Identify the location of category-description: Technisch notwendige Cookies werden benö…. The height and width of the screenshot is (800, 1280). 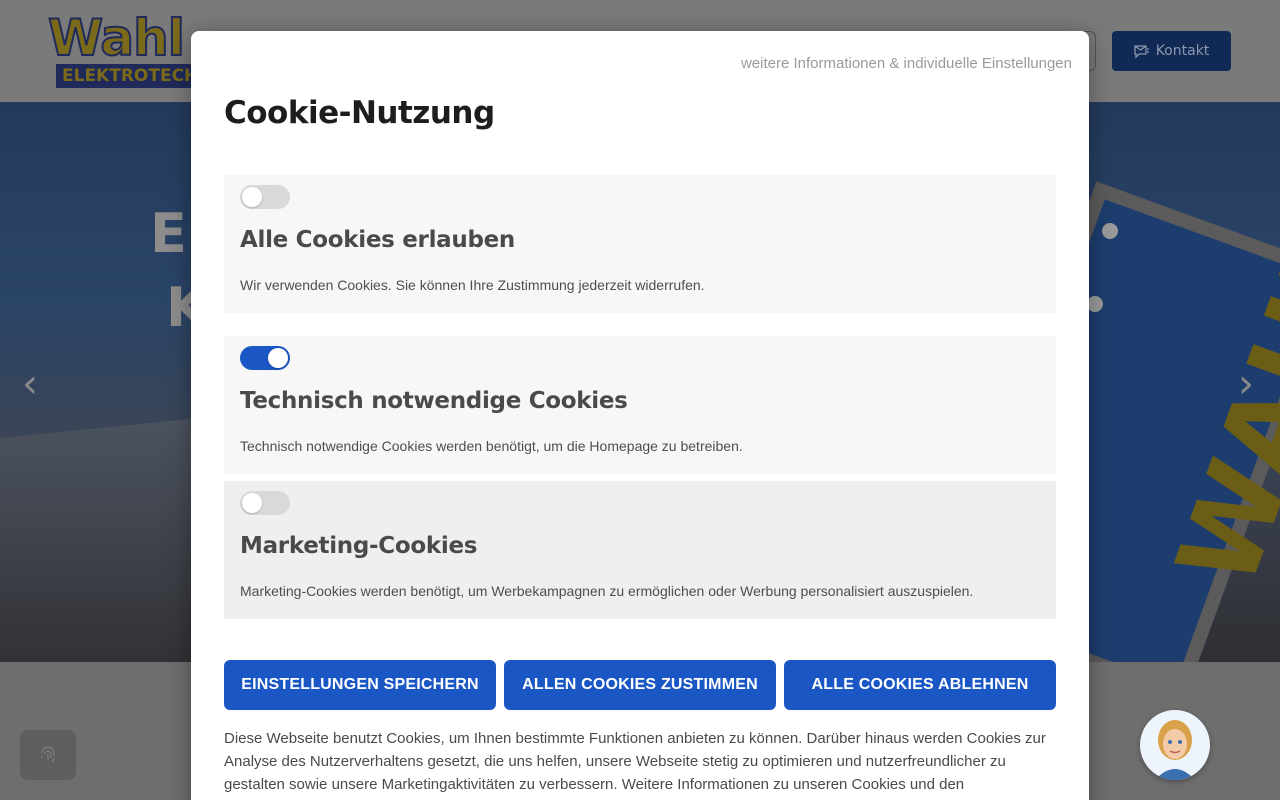
(491, 446).